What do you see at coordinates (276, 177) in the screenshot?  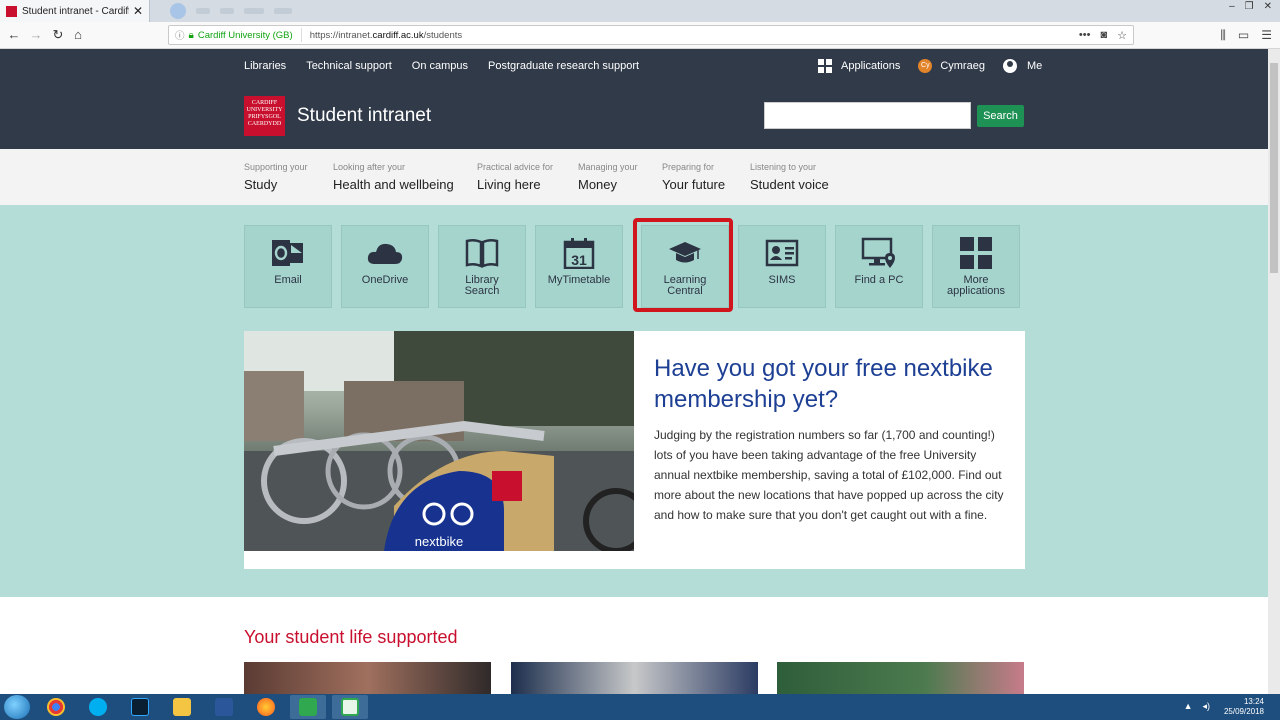 I see `topic-study: Supporting your Study` at bounding box center [276, 177].